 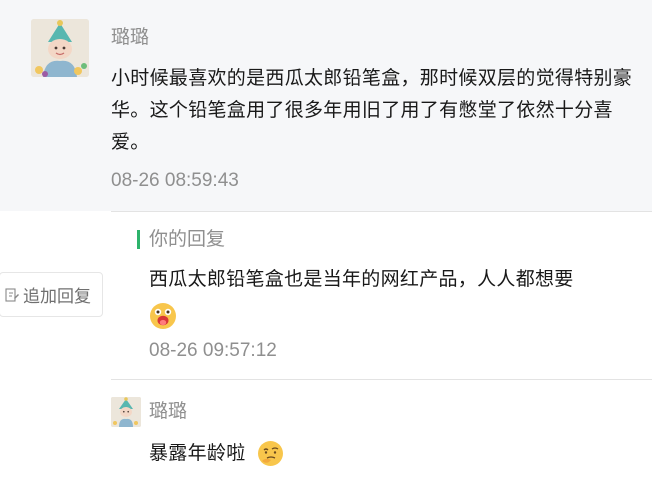 What do you see at coordinates (187, 239) in the screenshot?
I see `reply-label: 你的回复` at bounding box center [187, 239].